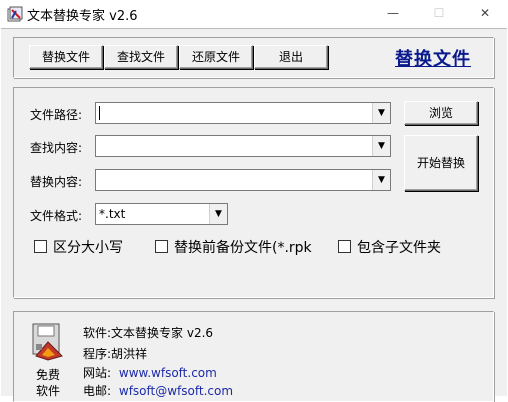 This screenshot has width=508, height=402. Describe the element at coordinates (485, 13) in the screenshot. I see `close-button: ✕` at that location.